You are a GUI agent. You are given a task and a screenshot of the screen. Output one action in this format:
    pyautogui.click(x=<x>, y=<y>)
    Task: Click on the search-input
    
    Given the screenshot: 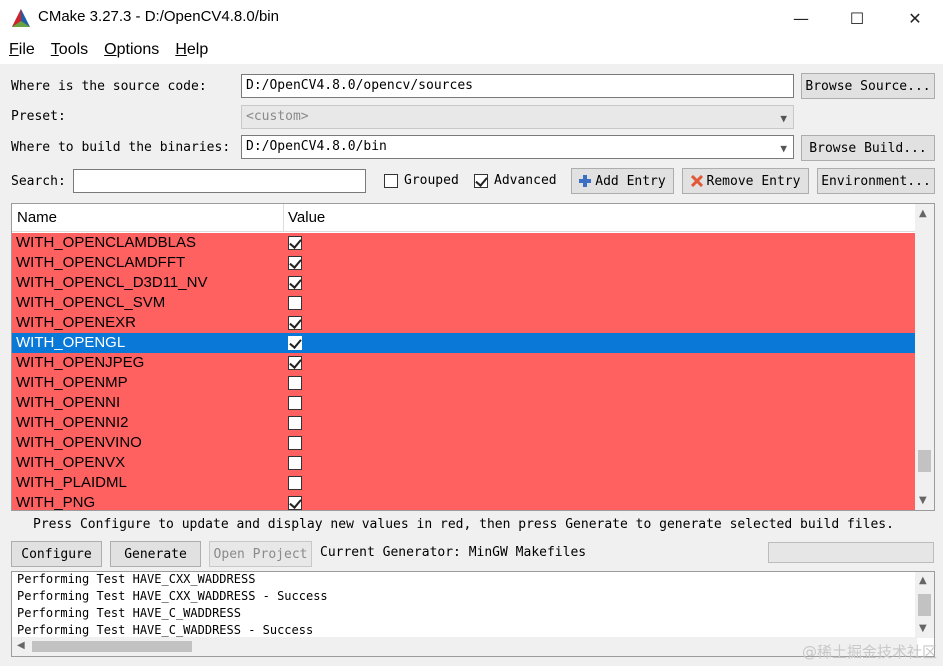 What is the action you would take?
    pyautogui.click(x=219, y=181)
    